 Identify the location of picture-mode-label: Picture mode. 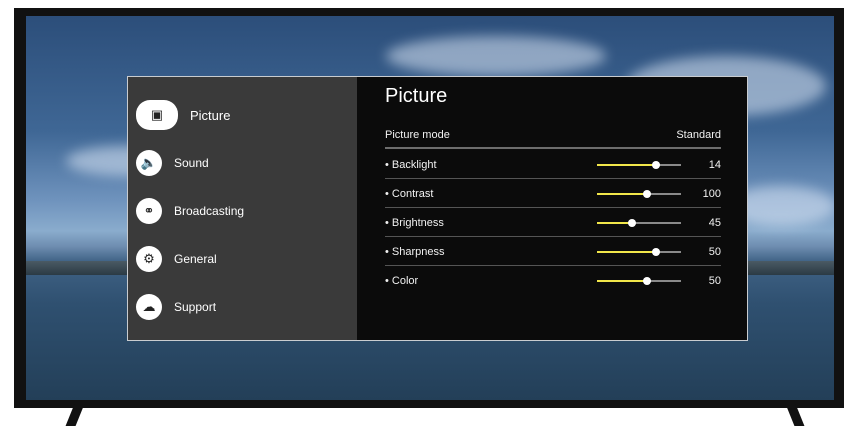
(417, 135).